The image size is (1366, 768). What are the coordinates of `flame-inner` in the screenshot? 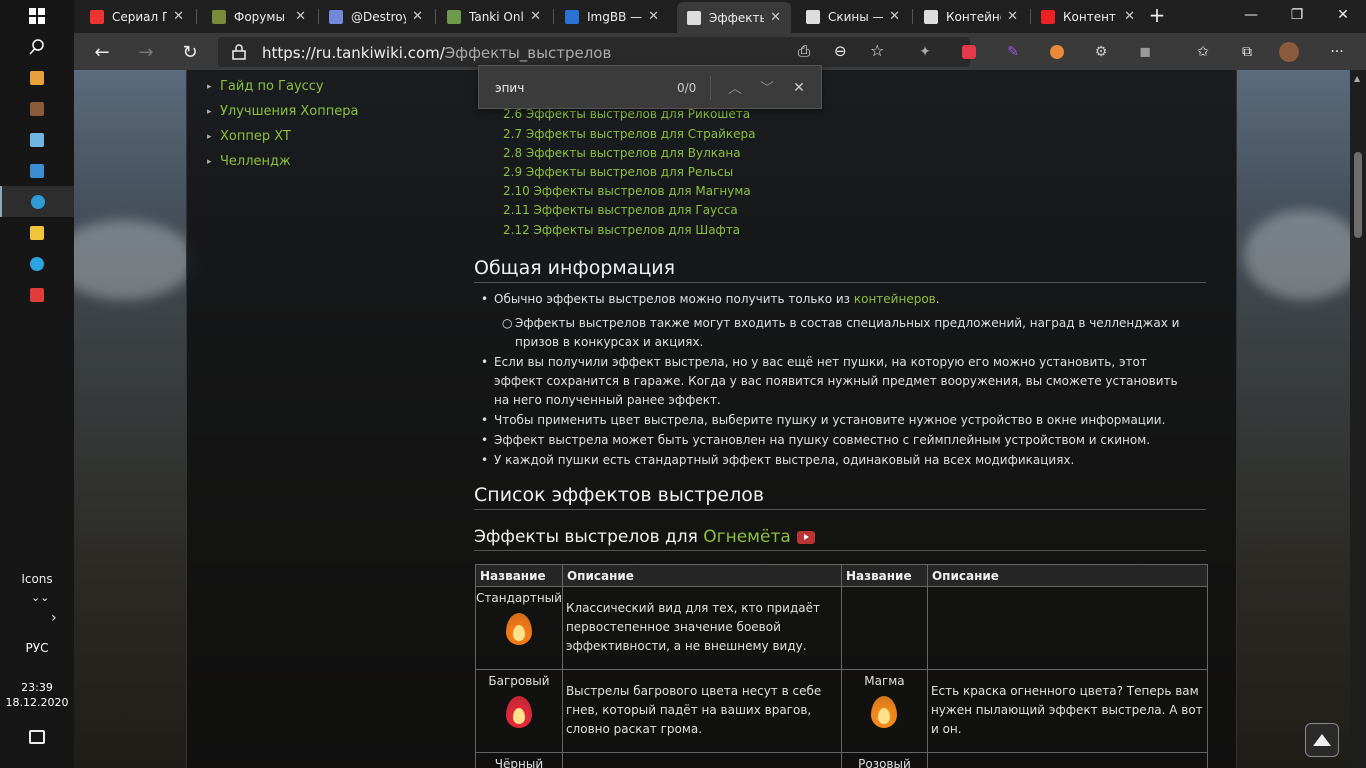 It's located at (518, 716).